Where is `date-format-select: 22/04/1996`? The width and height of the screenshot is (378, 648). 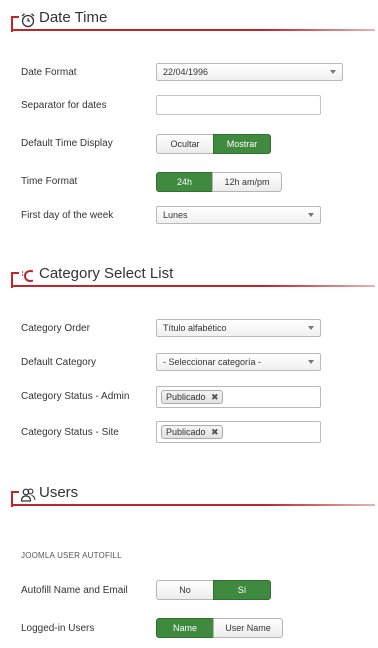 date-format-select: 22/04/1996 is located at coordinates (249, 72).